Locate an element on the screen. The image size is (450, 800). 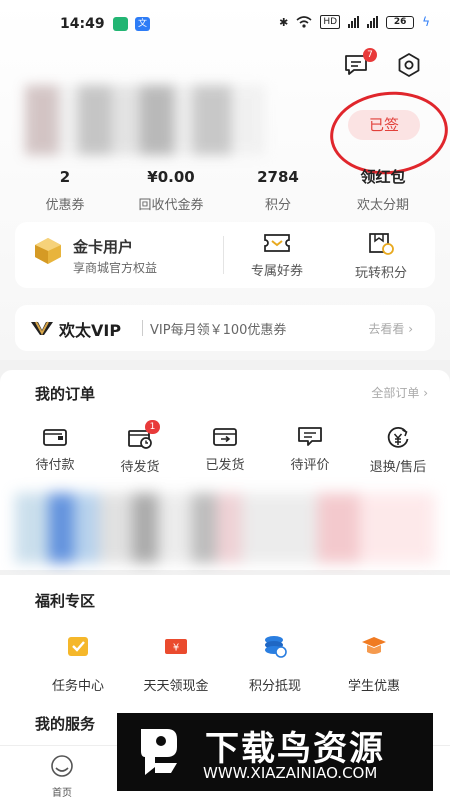
perk-label: 玩转积分 is located at coordinates (380, 273).